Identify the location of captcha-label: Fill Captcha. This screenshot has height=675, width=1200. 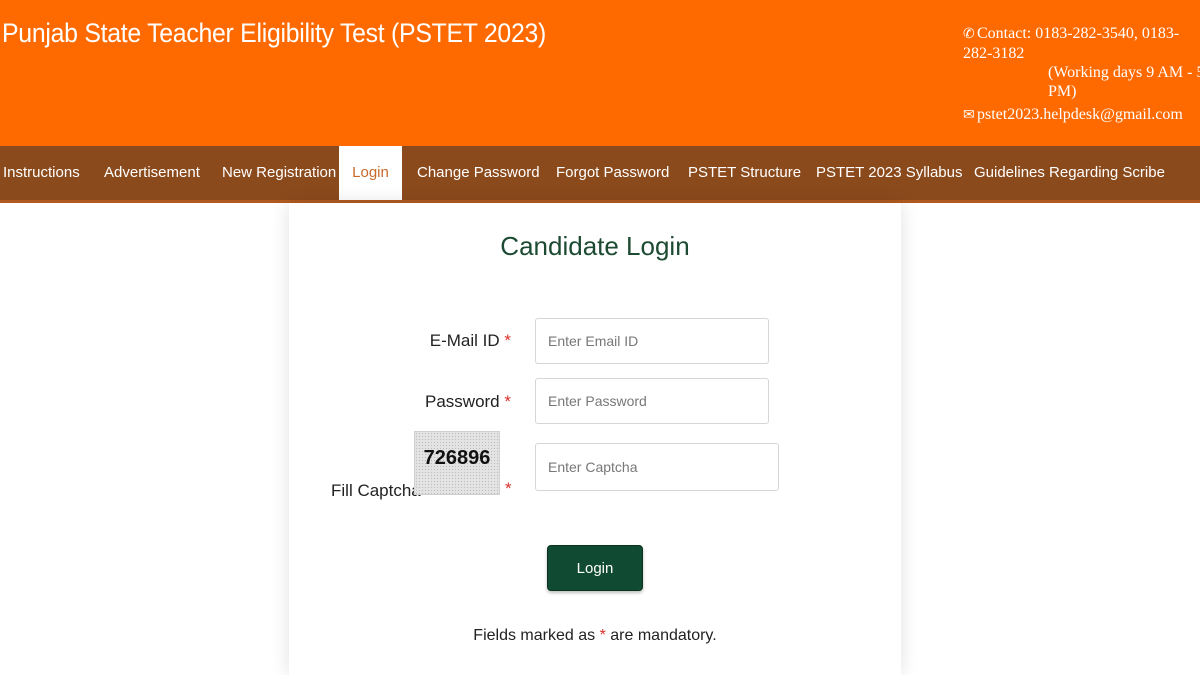
(376, 490).